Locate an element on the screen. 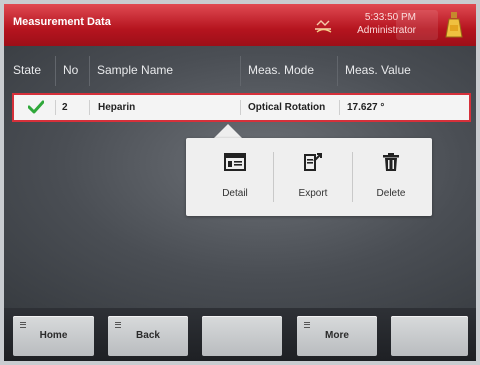  cell-meas-mode: Optical Rotation is located at coordinates (287, 107).